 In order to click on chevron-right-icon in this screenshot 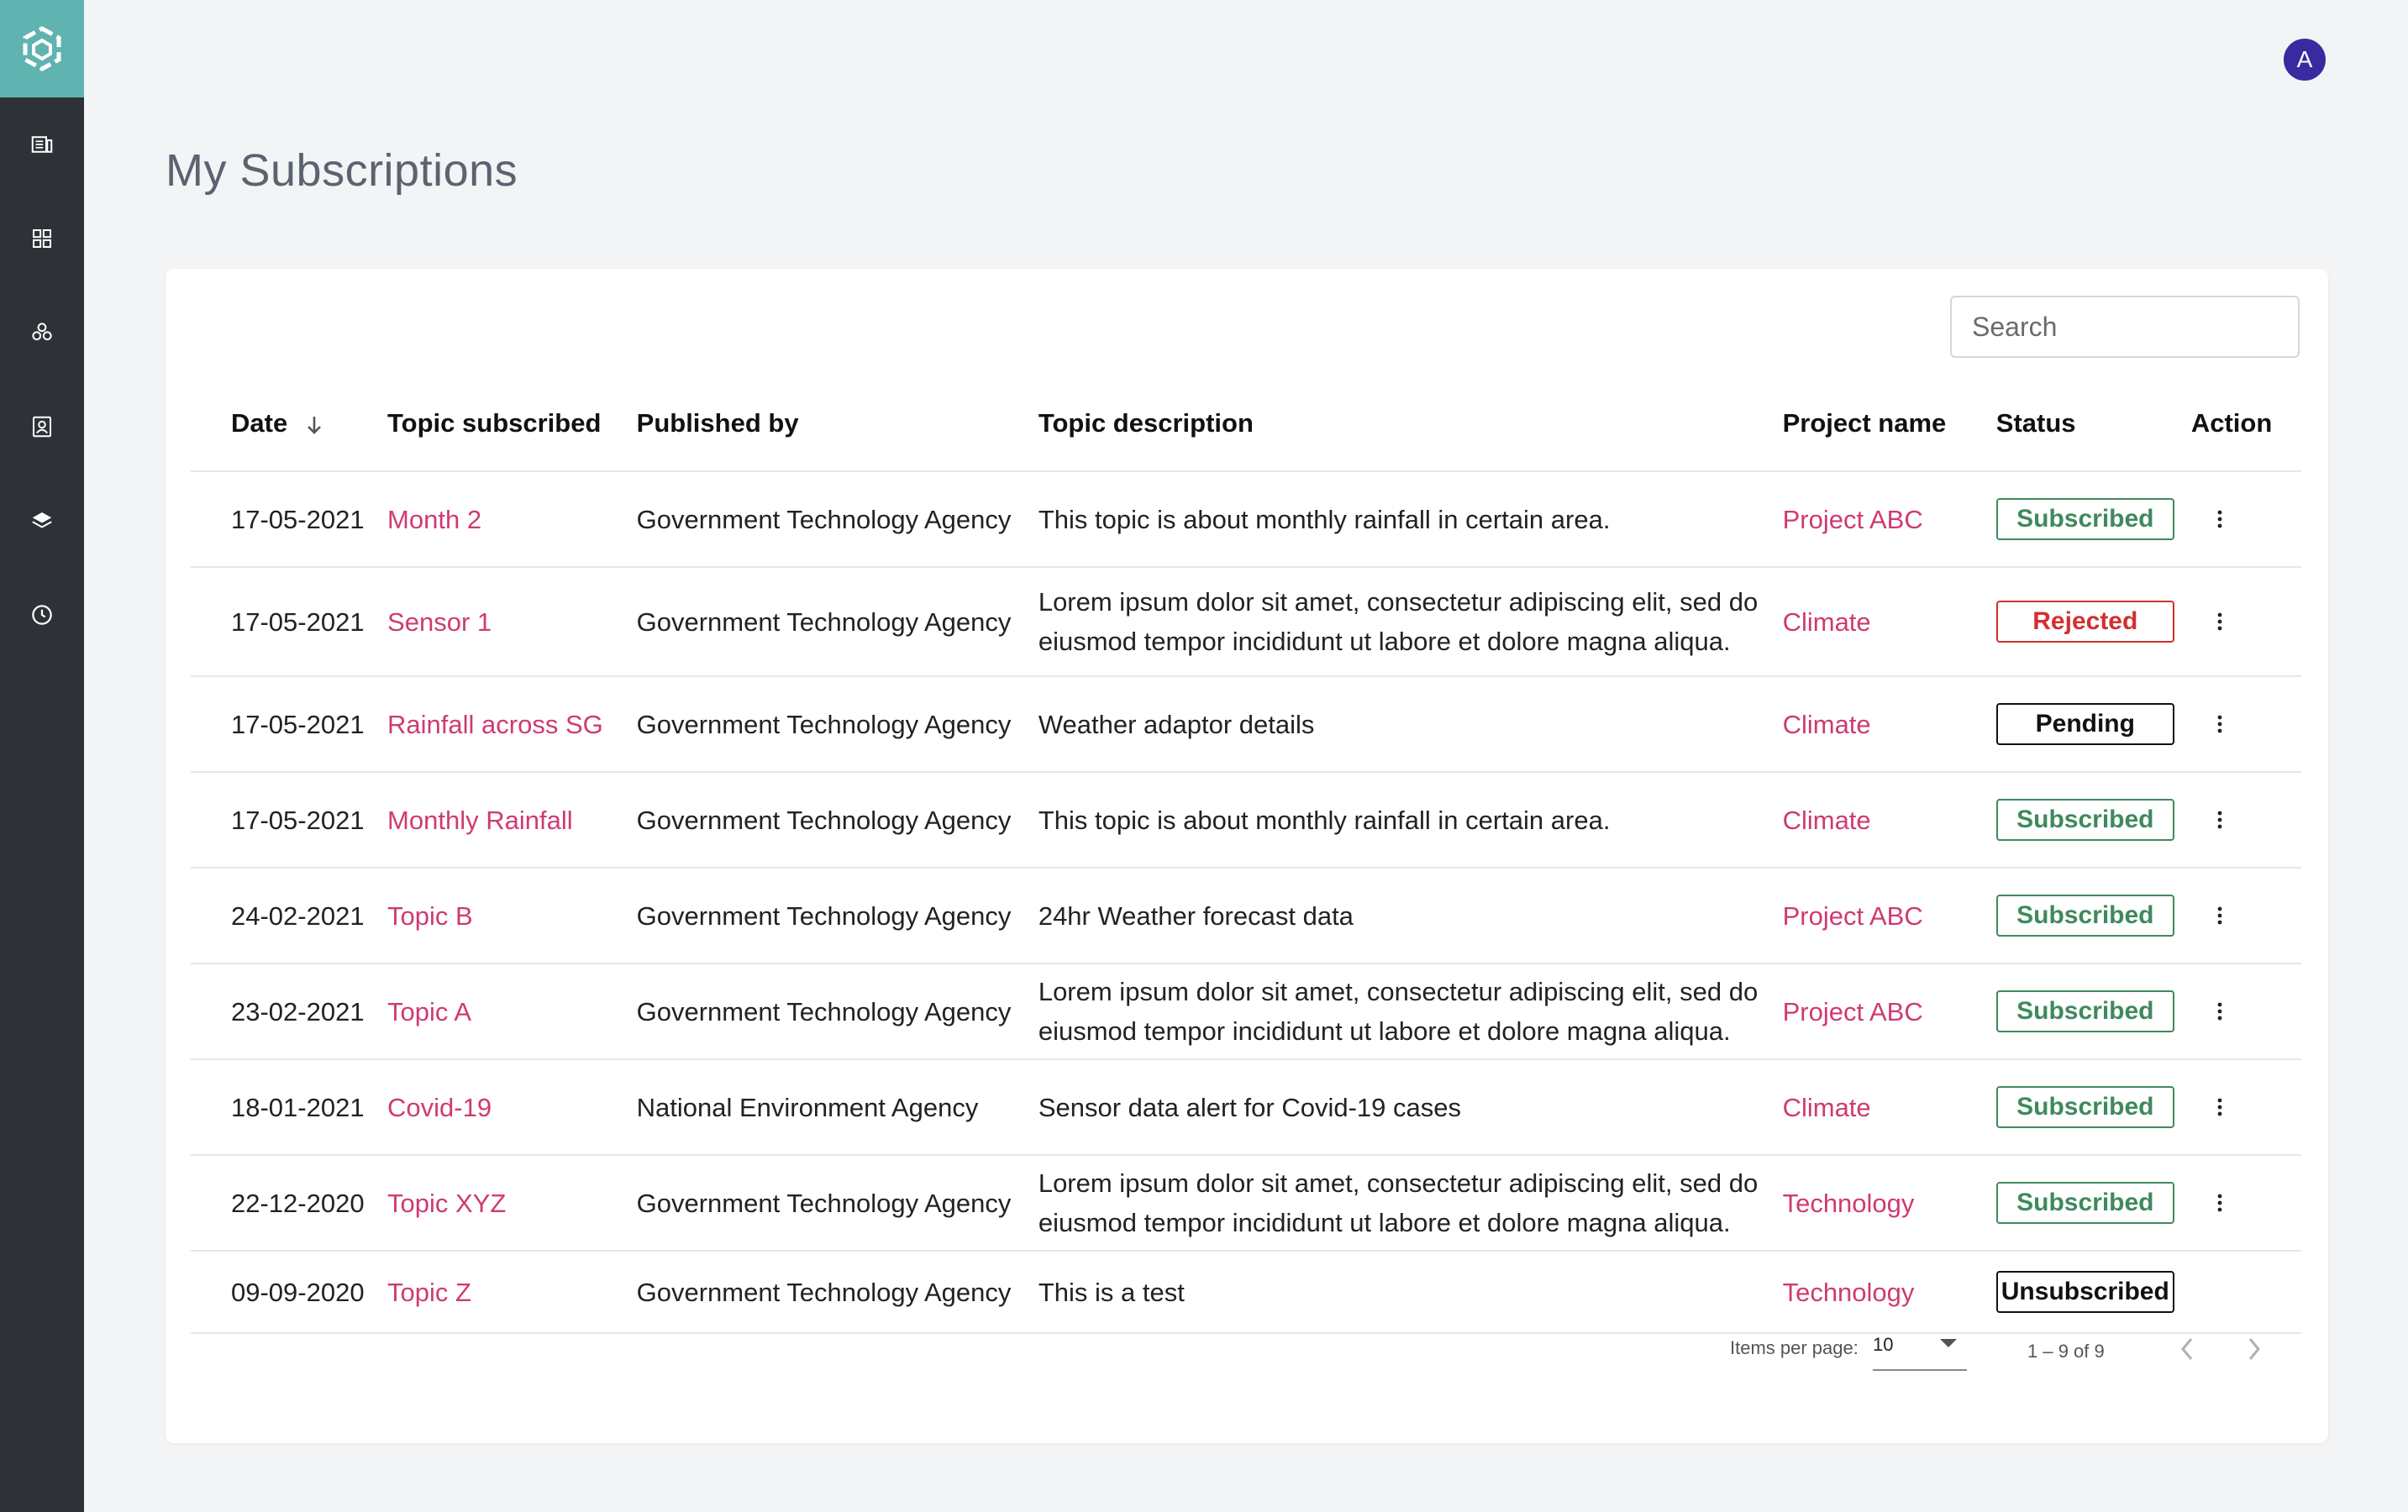, I will do `click(2254, 1349)`.